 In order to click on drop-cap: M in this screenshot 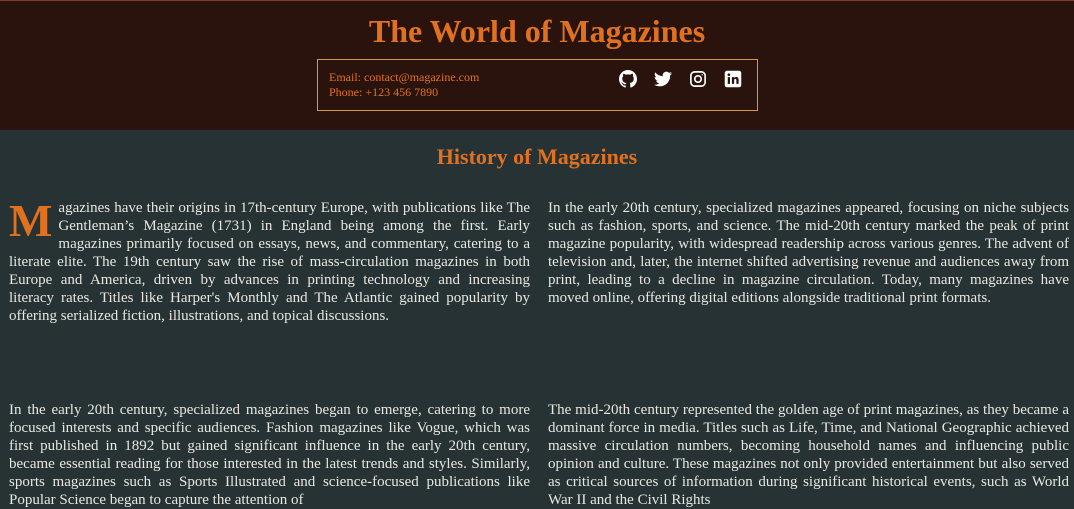, I will do `click(31, 220)`.